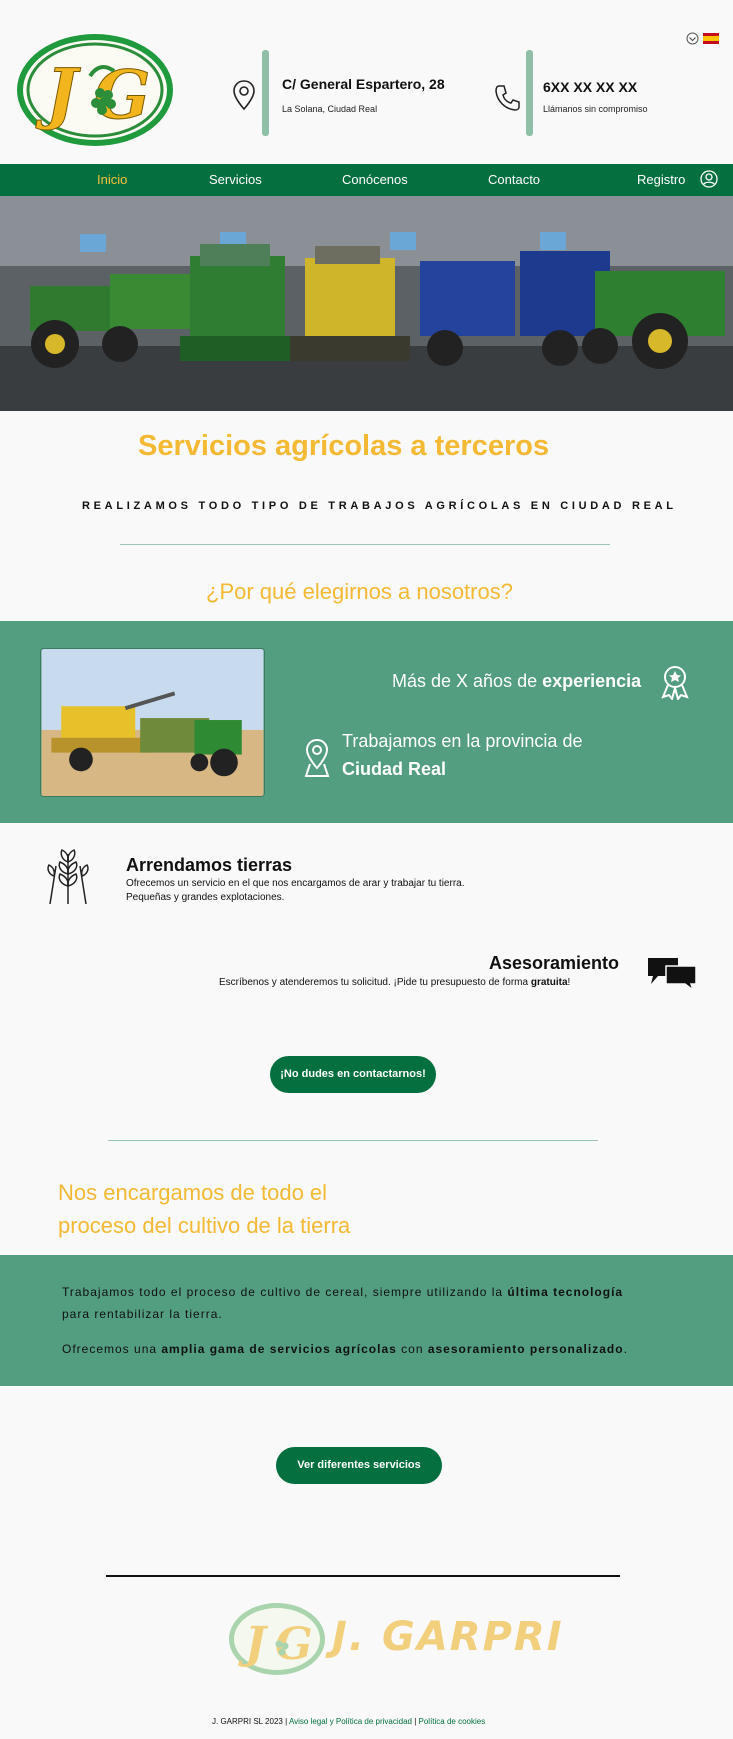 This screenshot has height=1739, width=733. Describe the element at coordinates (95, 90) in the screenshot. I see `company-logo: J G` at that location.